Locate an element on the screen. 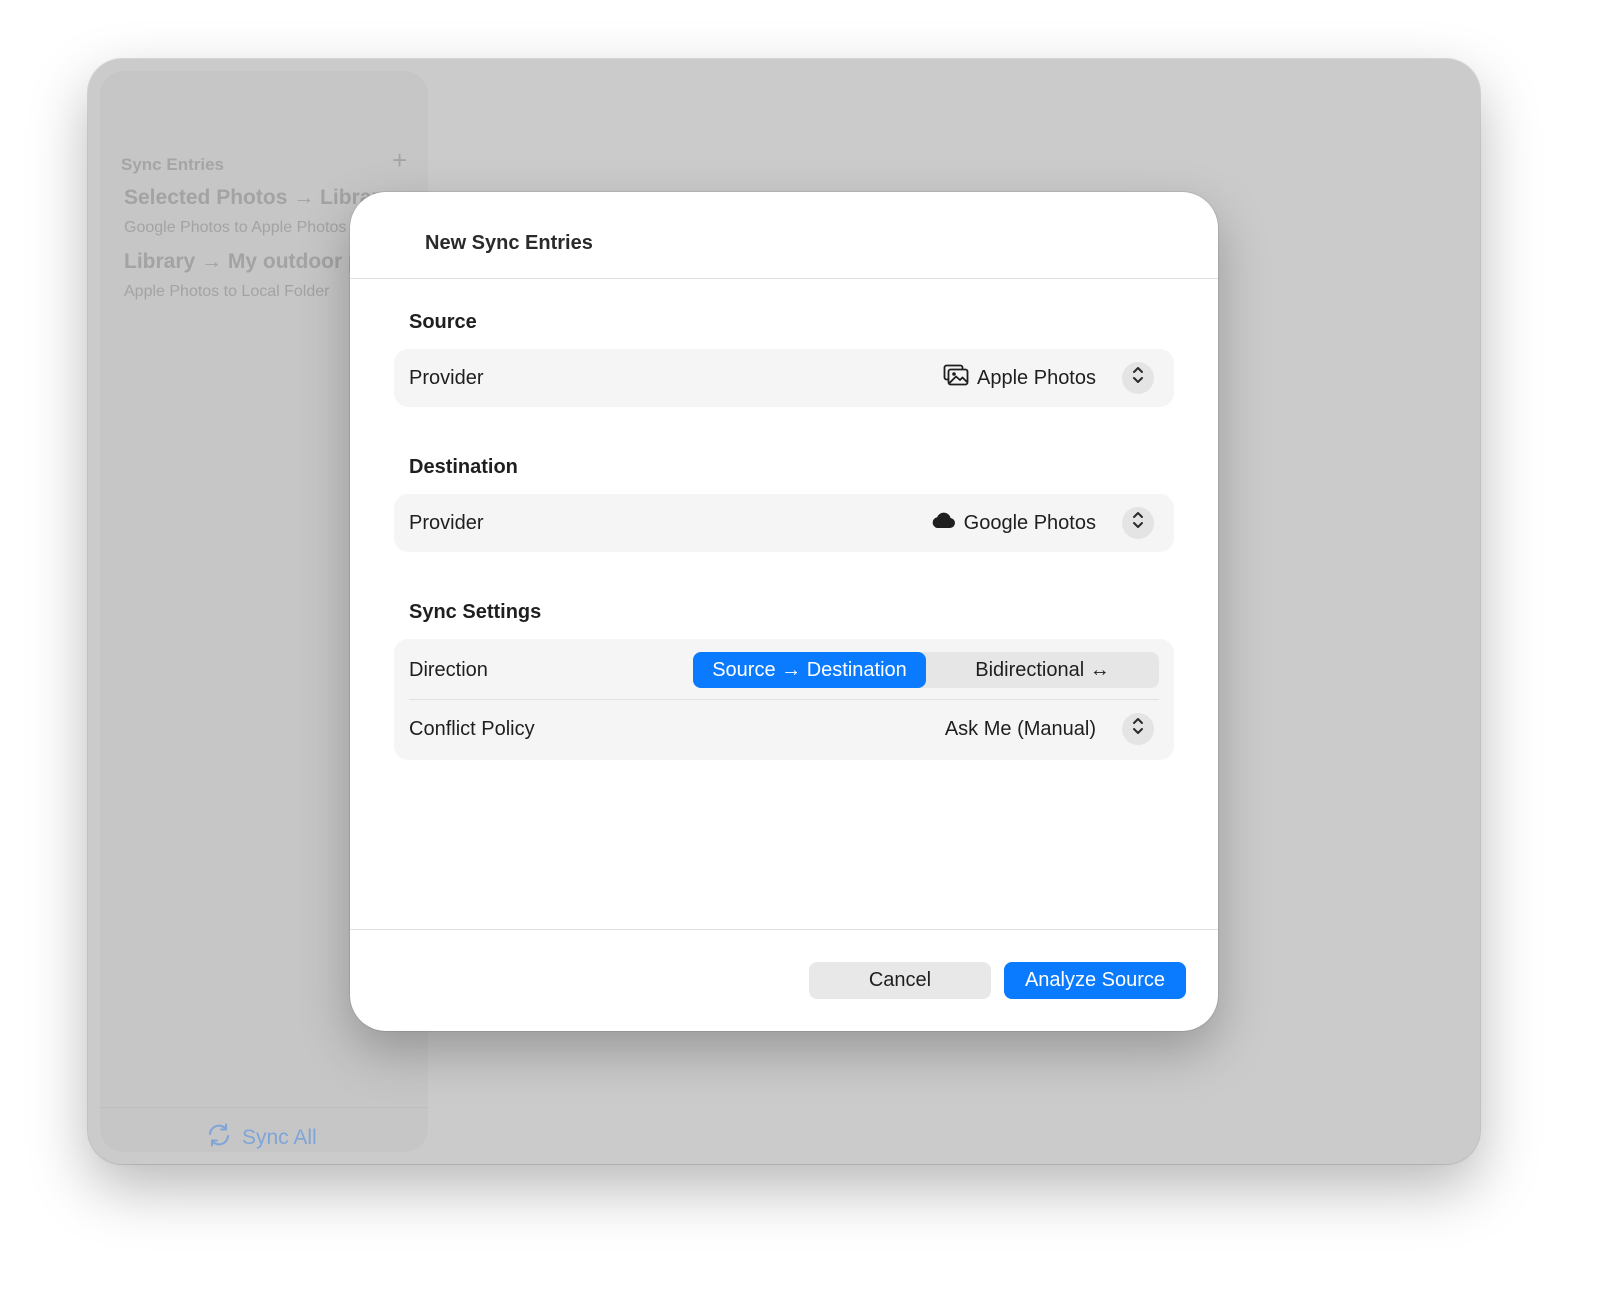  source-provider-label: Provider is located at coordinates (446, 377).